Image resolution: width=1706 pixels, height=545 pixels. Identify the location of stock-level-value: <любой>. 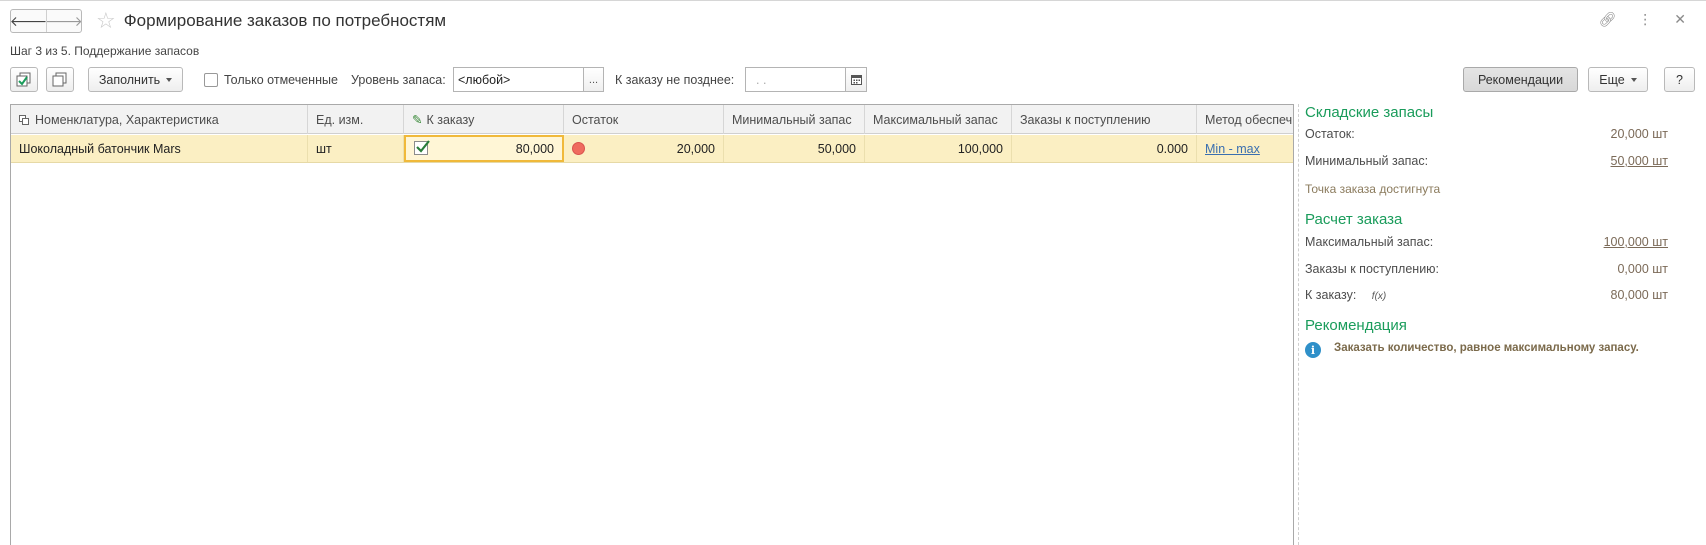
(484, 79).